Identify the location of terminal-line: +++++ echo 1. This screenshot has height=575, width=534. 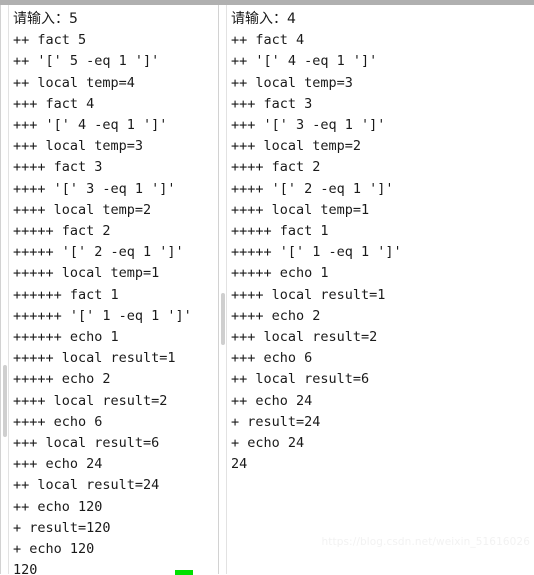
(280, 273).